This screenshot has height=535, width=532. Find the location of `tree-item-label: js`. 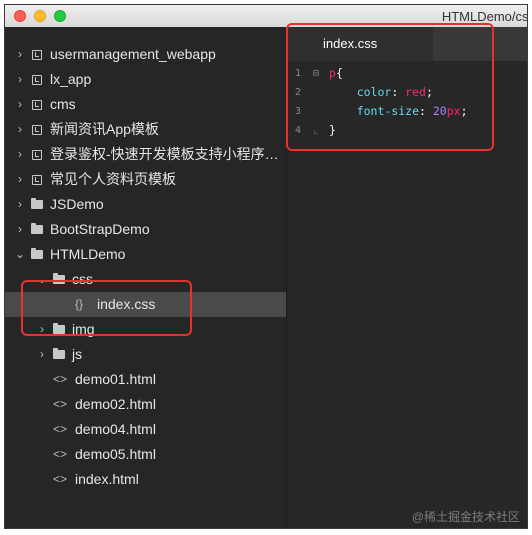

tree-item-label: js is located at coordinates (77, 354).